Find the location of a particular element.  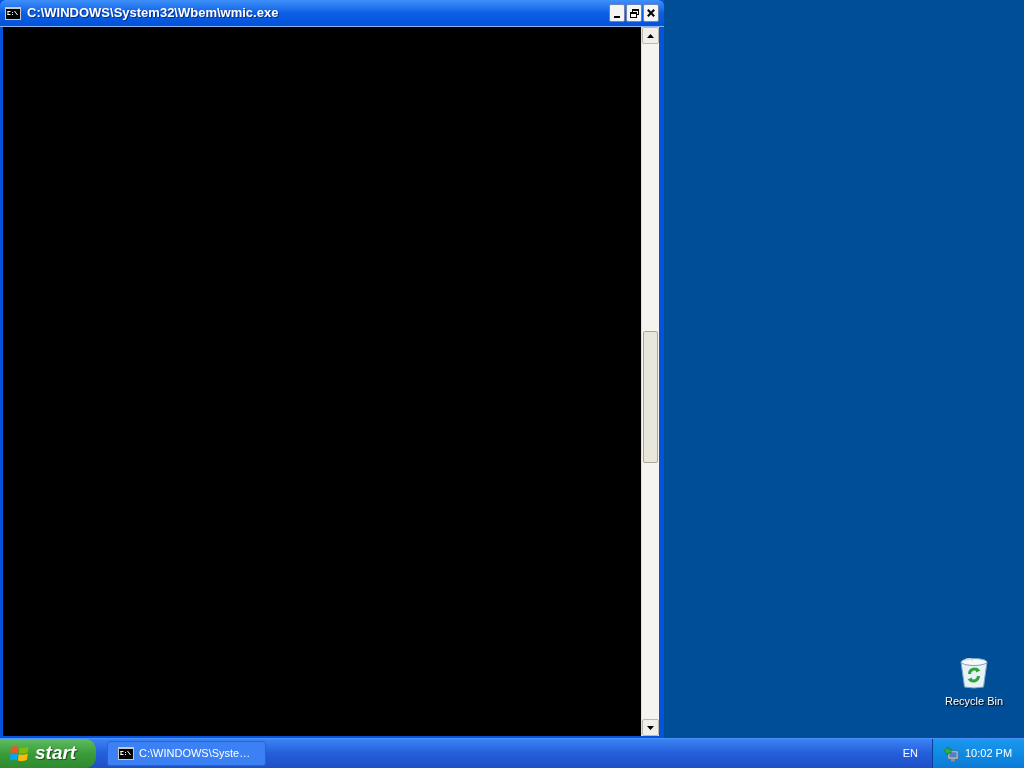

flag-icon is located at coordinates (19, 753).